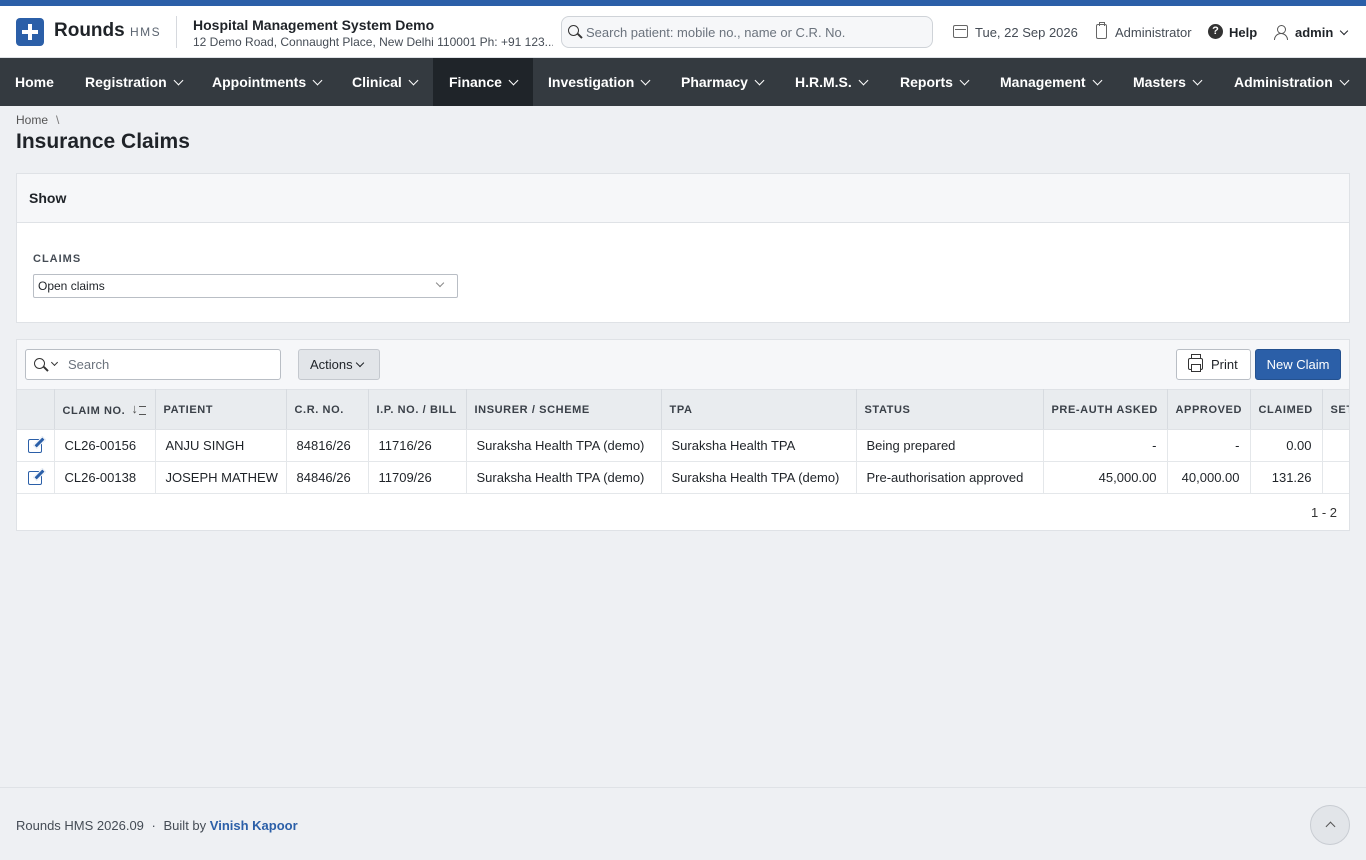 The height and width of the screenshot is (860, 1366). I want to click on cell-tpa: Suraksha Health TPA, so click(759, 445).